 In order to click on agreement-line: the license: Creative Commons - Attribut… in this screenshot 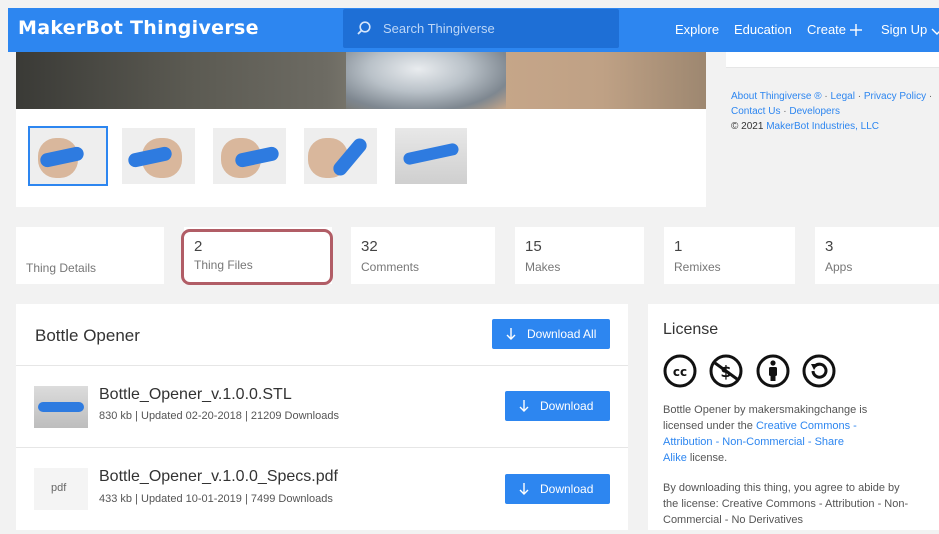, I will do `click(786, 504)`.